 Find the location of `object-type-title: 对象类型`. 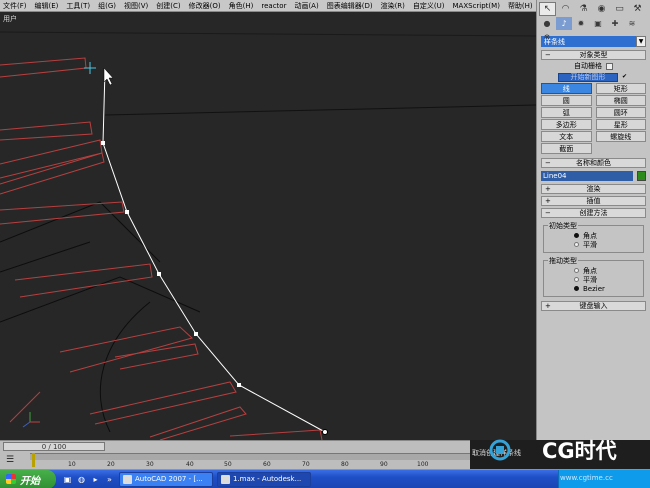

object-type-title: 对象类型 is located at coordinates (593, 55).